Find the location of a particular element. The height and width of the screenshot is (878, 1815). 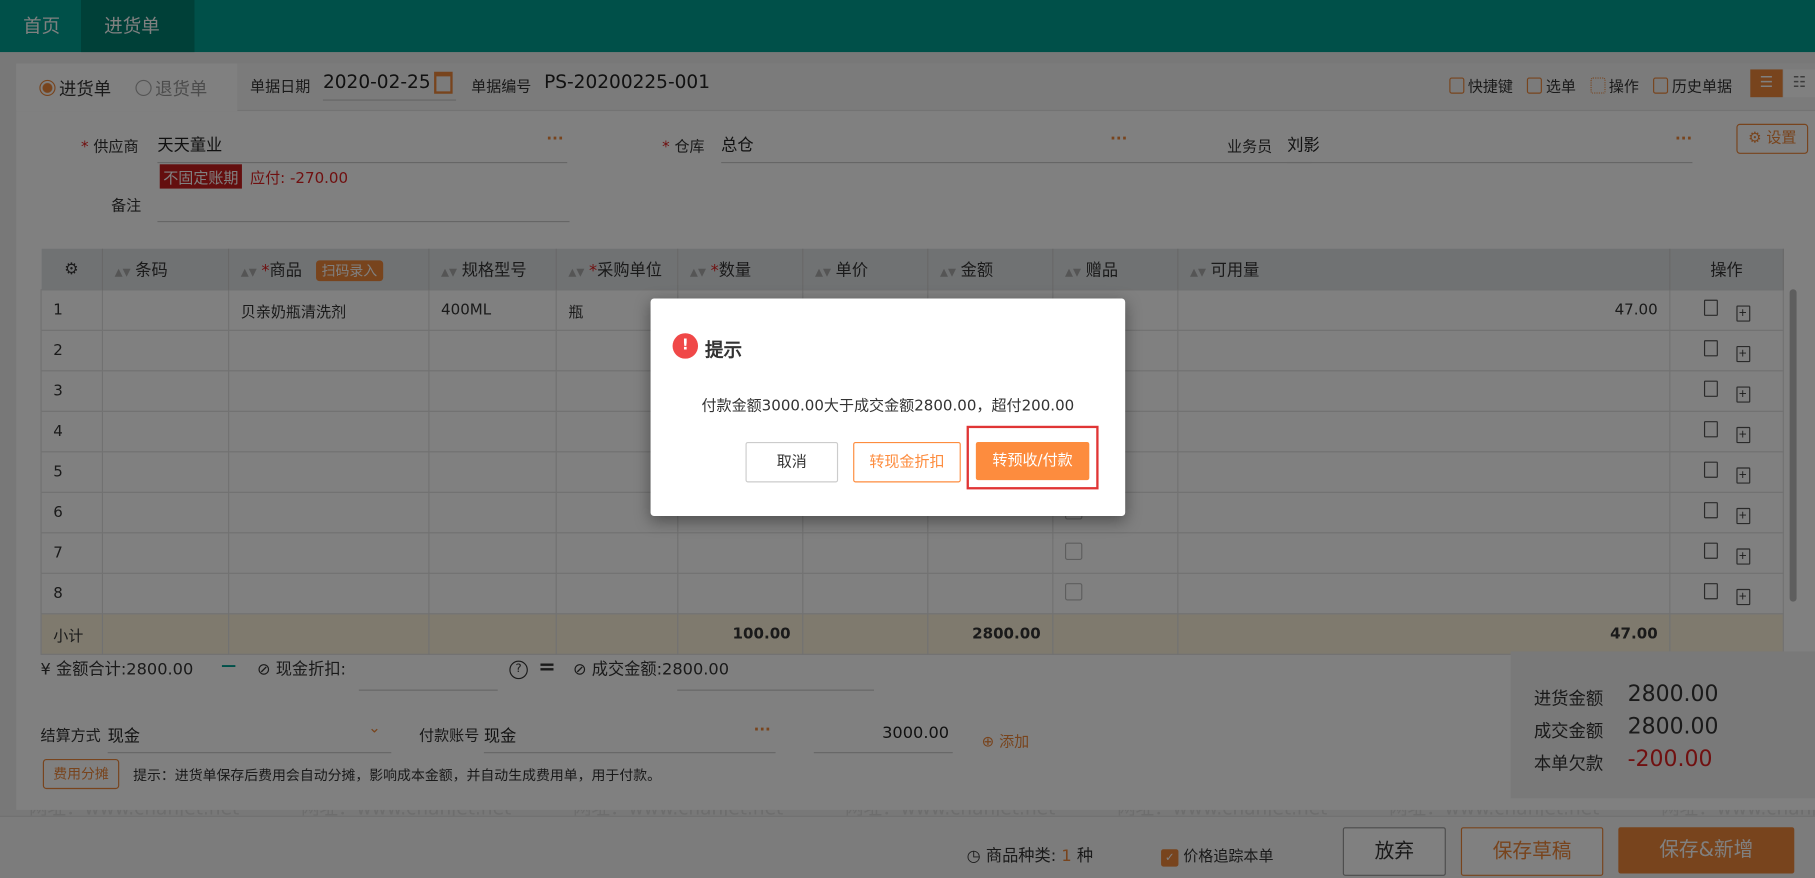

col-amount: ▲▼ 金额 is located at coordinates (990, 269).